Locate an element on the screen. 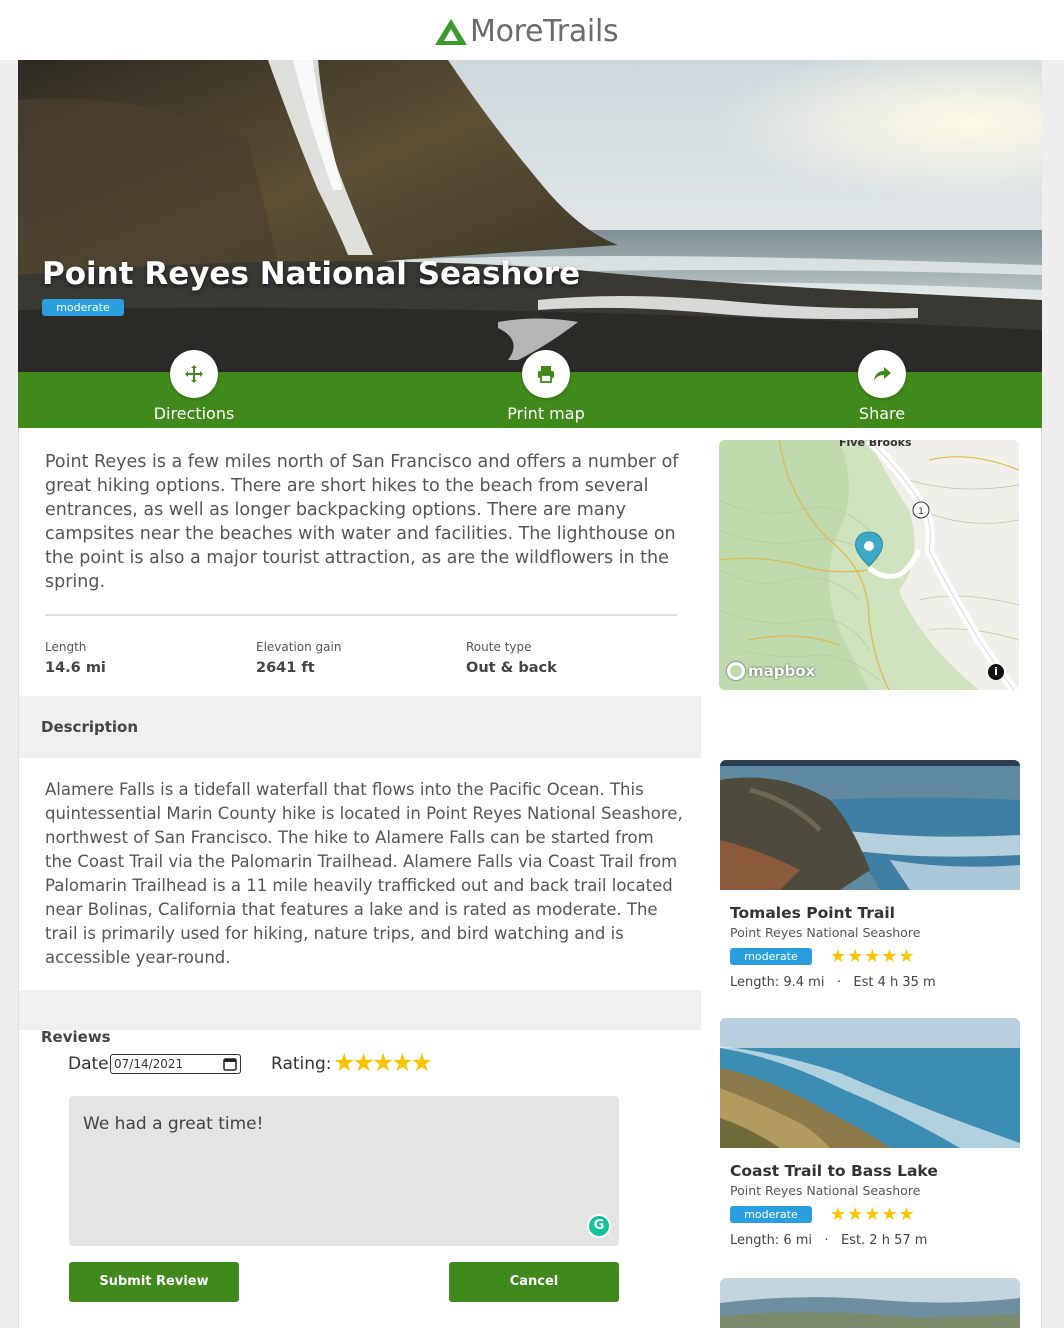 This screenshot has height=1328, width=1064. trail-card-title: Tomales Point Trail is located at coordinates (875, 913).